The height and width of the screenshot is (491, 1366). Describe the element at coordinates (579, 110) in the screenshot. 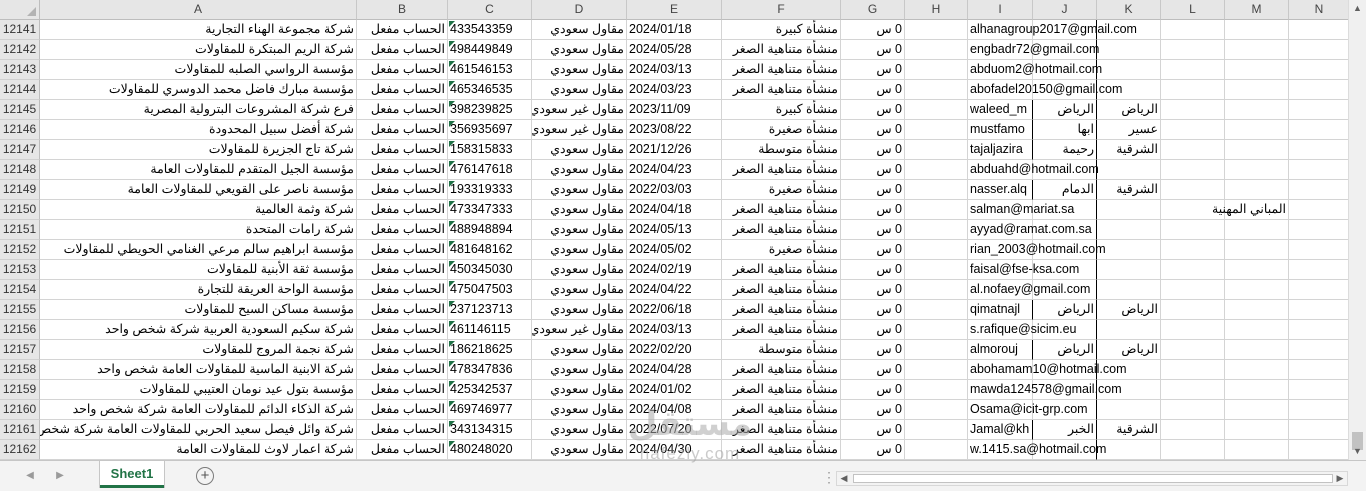

I see `cell-d: مقاول غير سعودي` at that location.